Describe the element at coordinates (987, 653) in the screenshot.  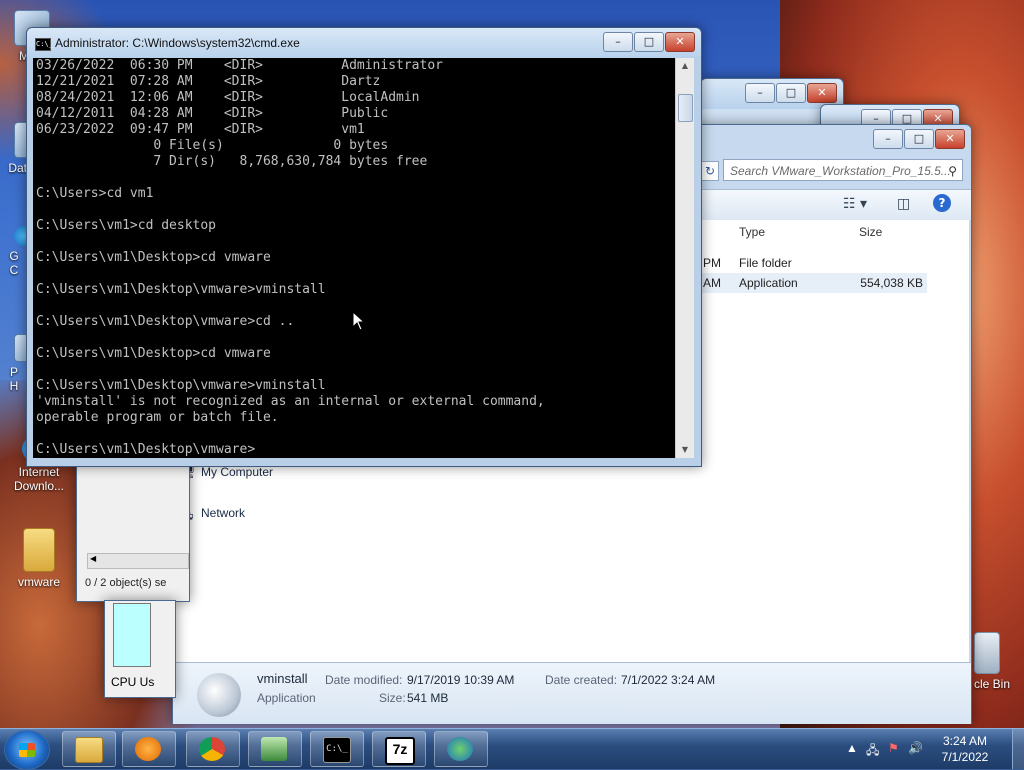
I see `recycle-bin-icon` at that location.